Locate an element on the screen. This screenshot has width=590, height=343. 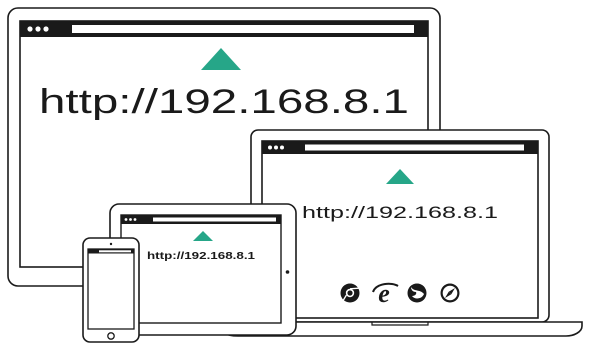
monitor-url-text: http://192.168.8.1 is located at coordinates (224, 102).